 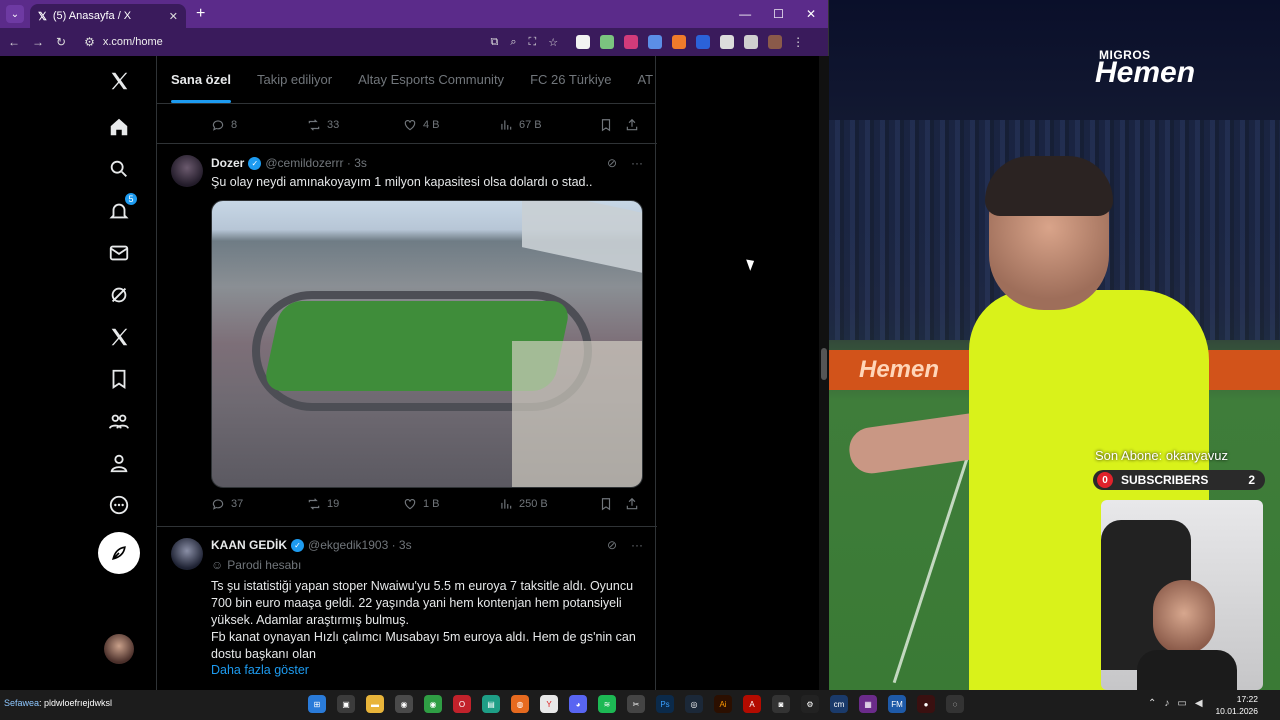 What do you see at coordinates (259, 504) in the screenshot?
I see `reply-button: 37` at bounding box center [259, 504].